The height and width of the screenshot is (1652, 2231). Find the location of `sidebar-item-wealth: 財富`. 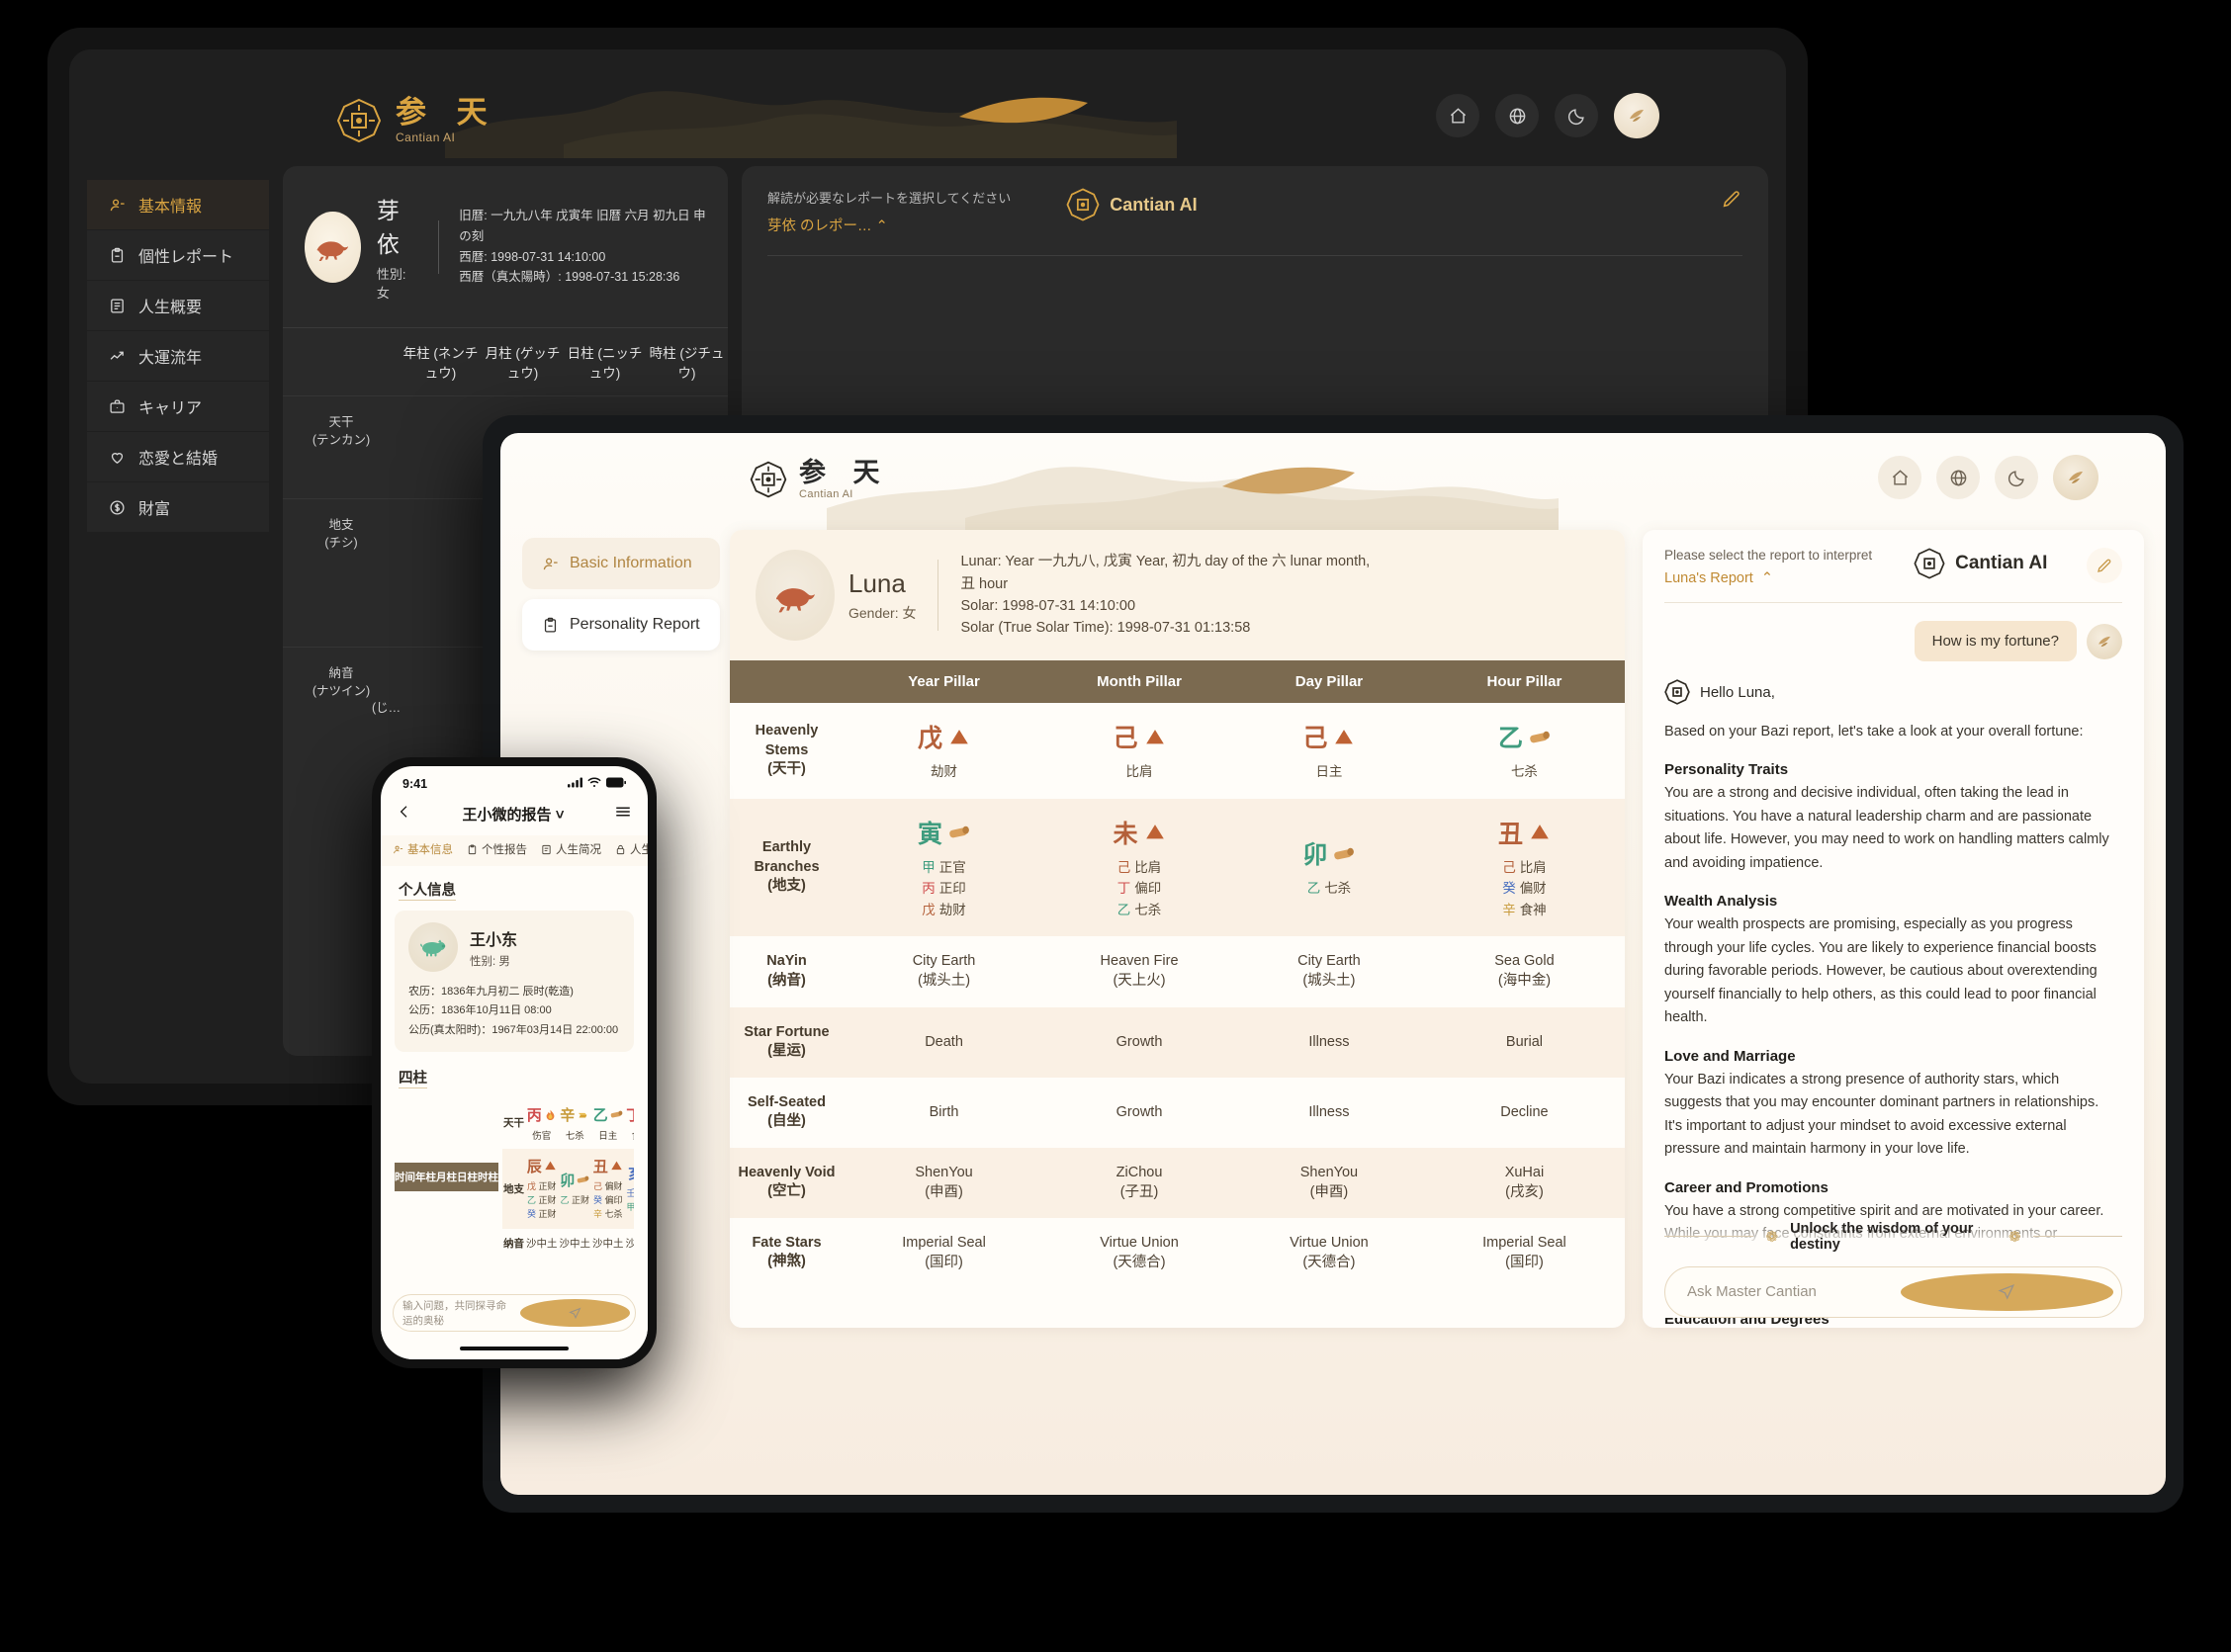

sidebar-item-wealth: 財富 is located at coordinates (178, 508).